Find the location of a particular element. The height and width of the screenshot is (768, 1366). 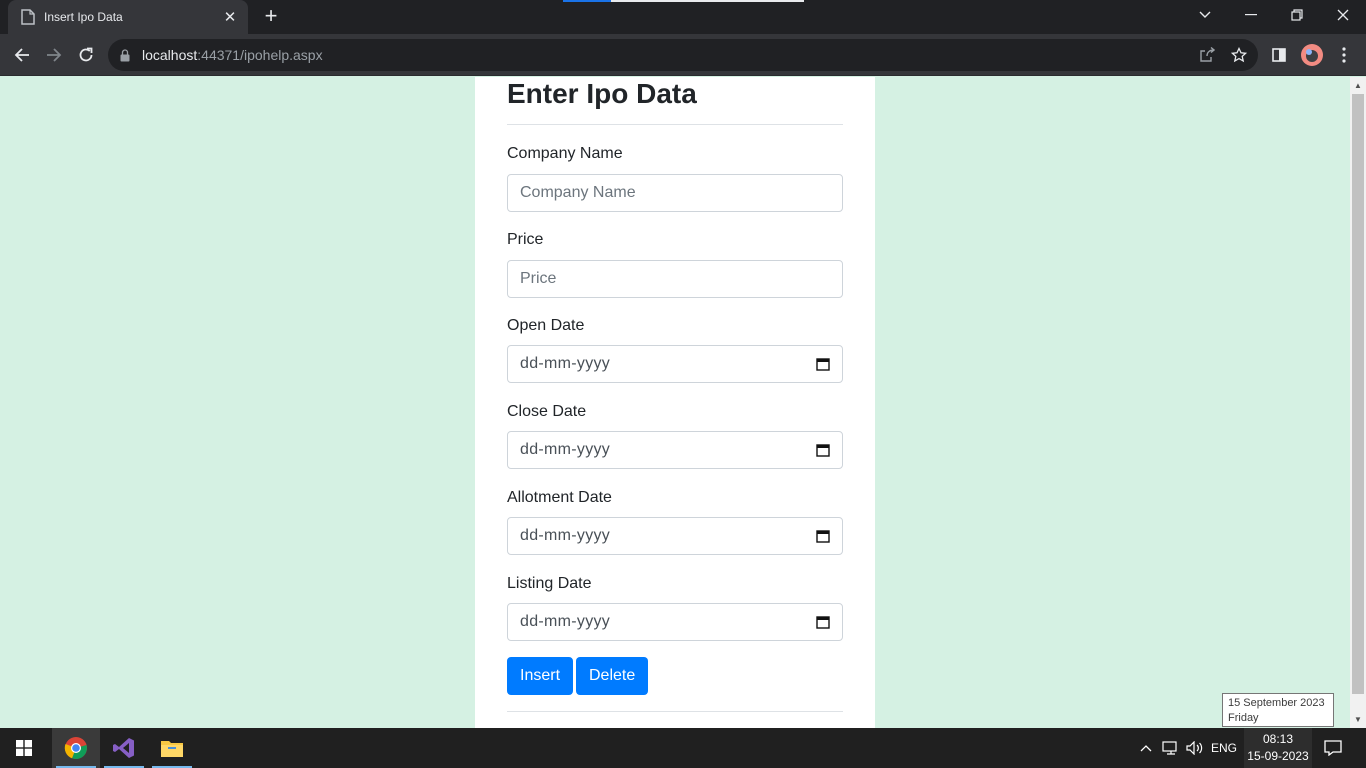

insert-button: Insert is located at coordinates (540, 676).